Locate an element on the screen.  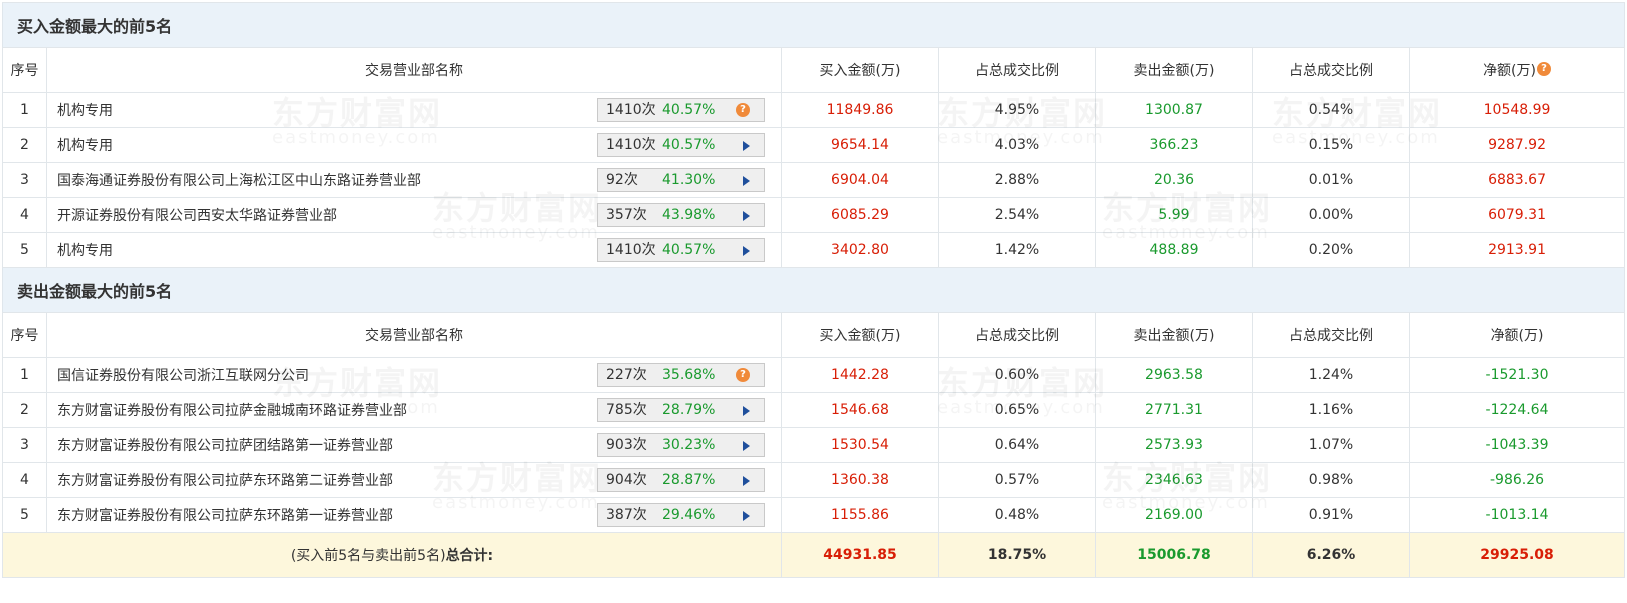
row-buy-ratio: 4.95% is located at coordinates (1017, 110).